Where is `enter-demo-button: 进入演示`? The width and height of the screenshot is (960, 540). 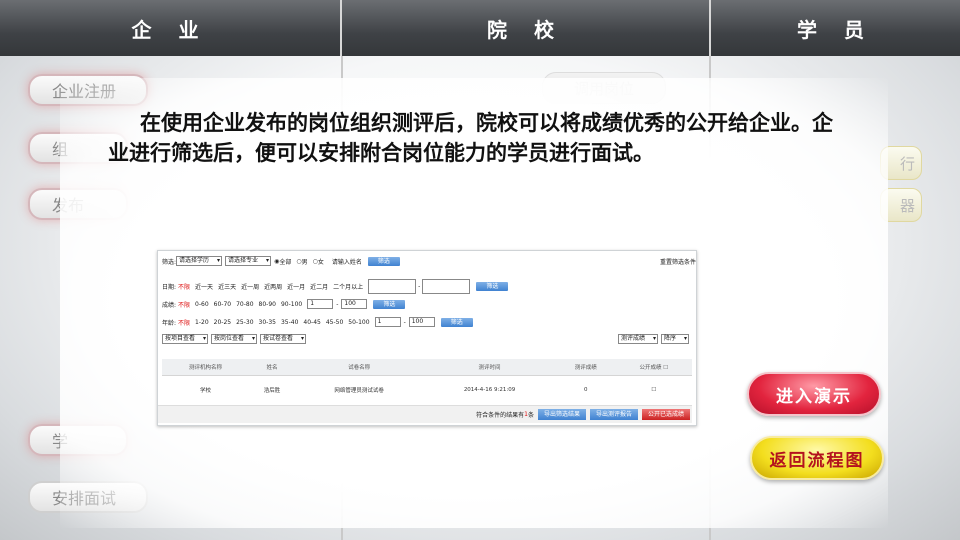 enter-demo-button: 进入演示 is located at coordinates (814, 394).